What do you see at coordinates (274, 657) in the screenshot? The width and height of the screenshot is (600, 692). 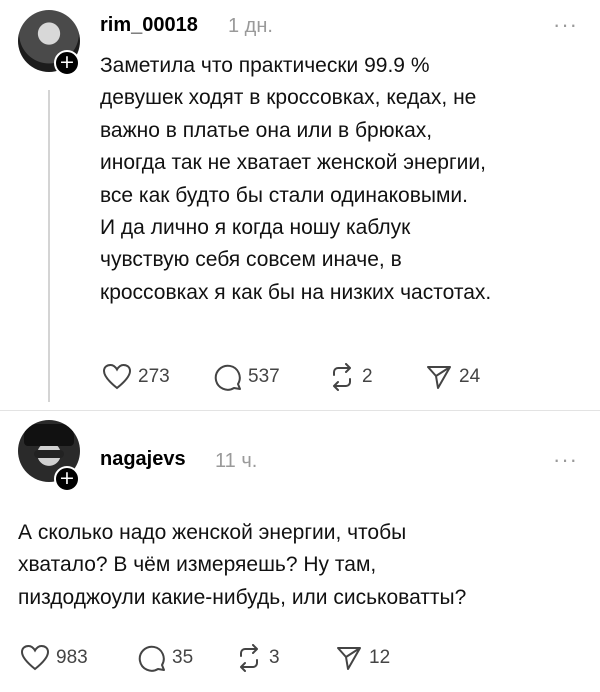 I see `repost-count: 3` at bounding box center [274, 657].